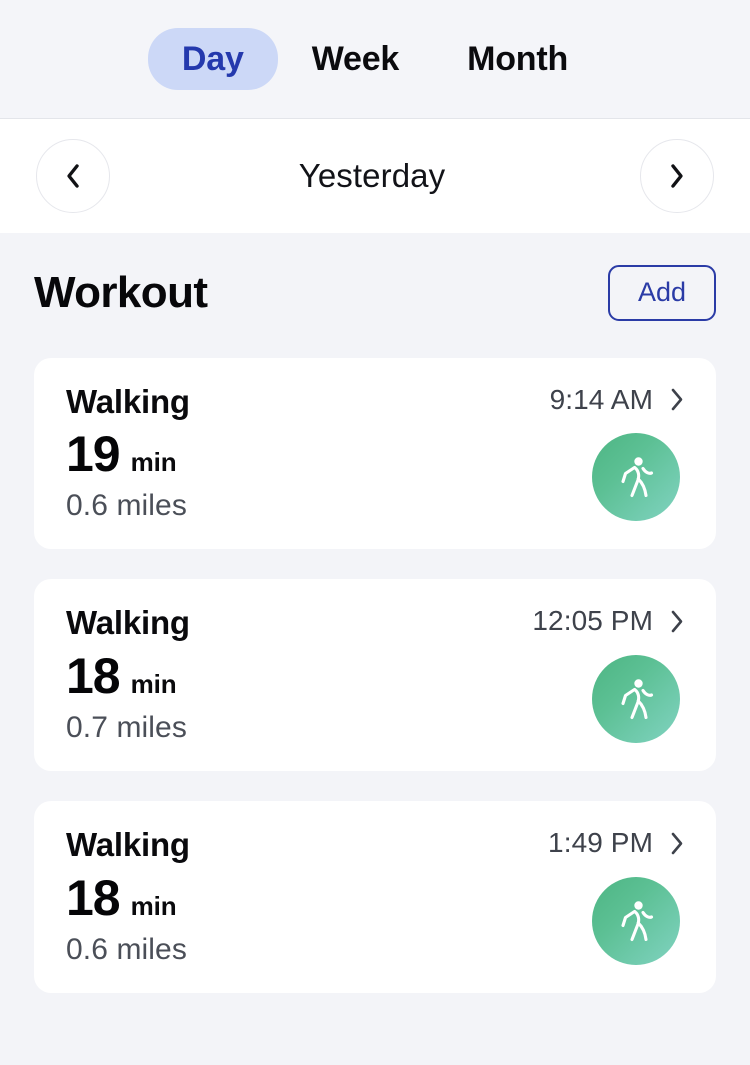 The width and height of the screenshot is (750, 1065). Describe the element at coordinates (121, 292) in the screenshot. I see `page-title: Workout` at that location.